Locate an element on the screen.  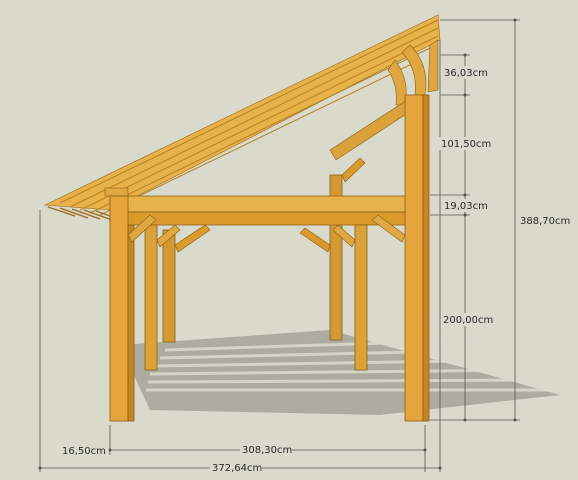
dim-total-width: 372,64cm is located at coordinates (237, 468).